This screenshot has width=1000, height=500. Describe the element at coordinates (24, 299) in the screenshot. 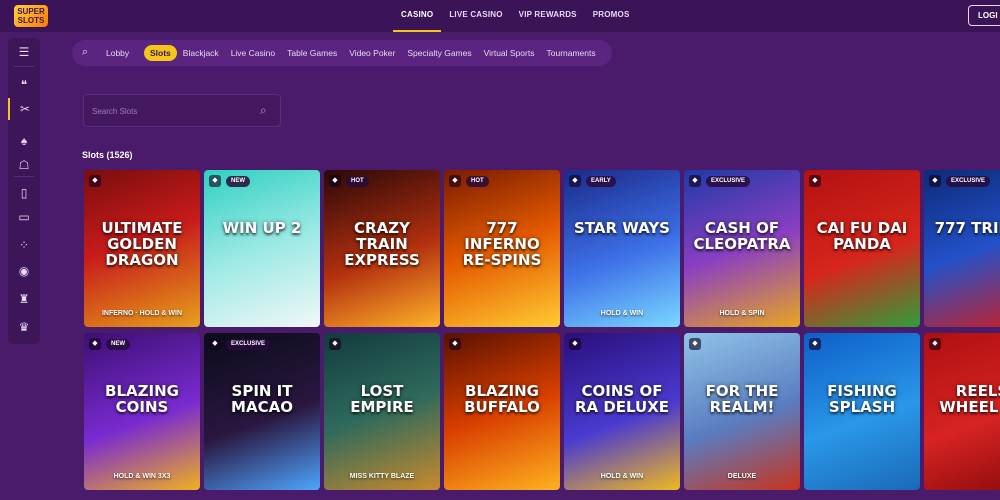

I see `trophy-icon: ♜` at that location.